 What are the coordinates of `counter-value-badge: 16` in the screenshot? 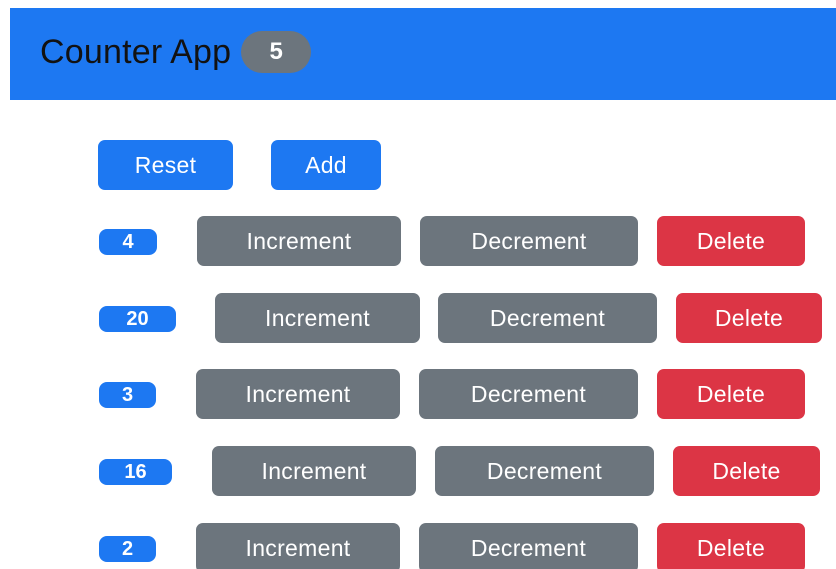 It's located at (135, 472).